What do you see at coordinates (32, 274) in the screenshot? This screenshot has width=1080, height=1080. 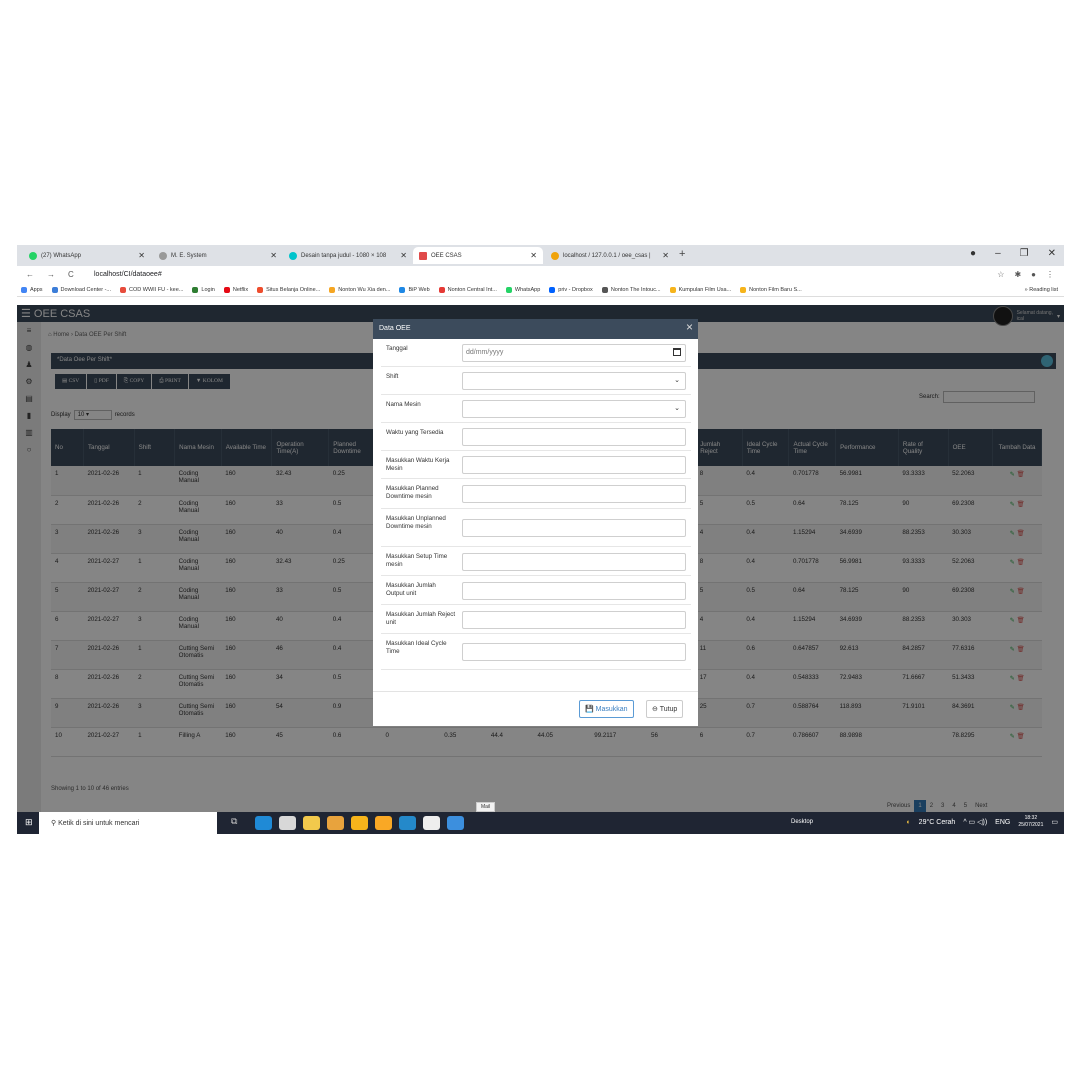 I see `back-icon: ←` at bounding box center [32, 274].